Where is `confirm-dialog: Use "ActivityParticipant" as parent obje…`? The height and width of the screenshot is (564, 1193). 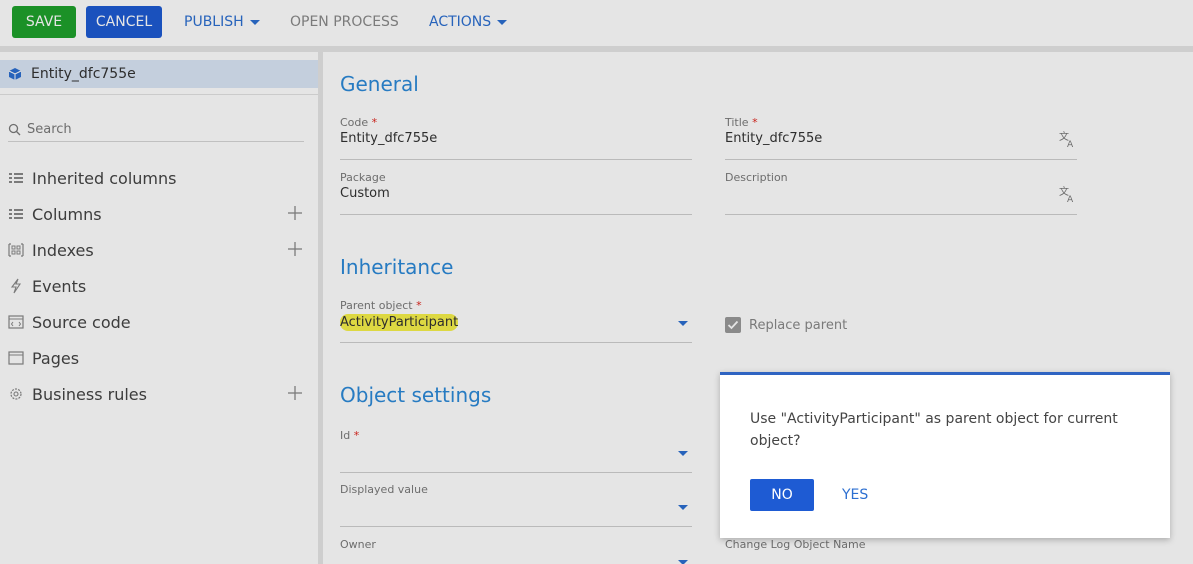
confirm-dialog: Use "ActivityParticipant" as parent obje… is located at coordinates (945, 455).